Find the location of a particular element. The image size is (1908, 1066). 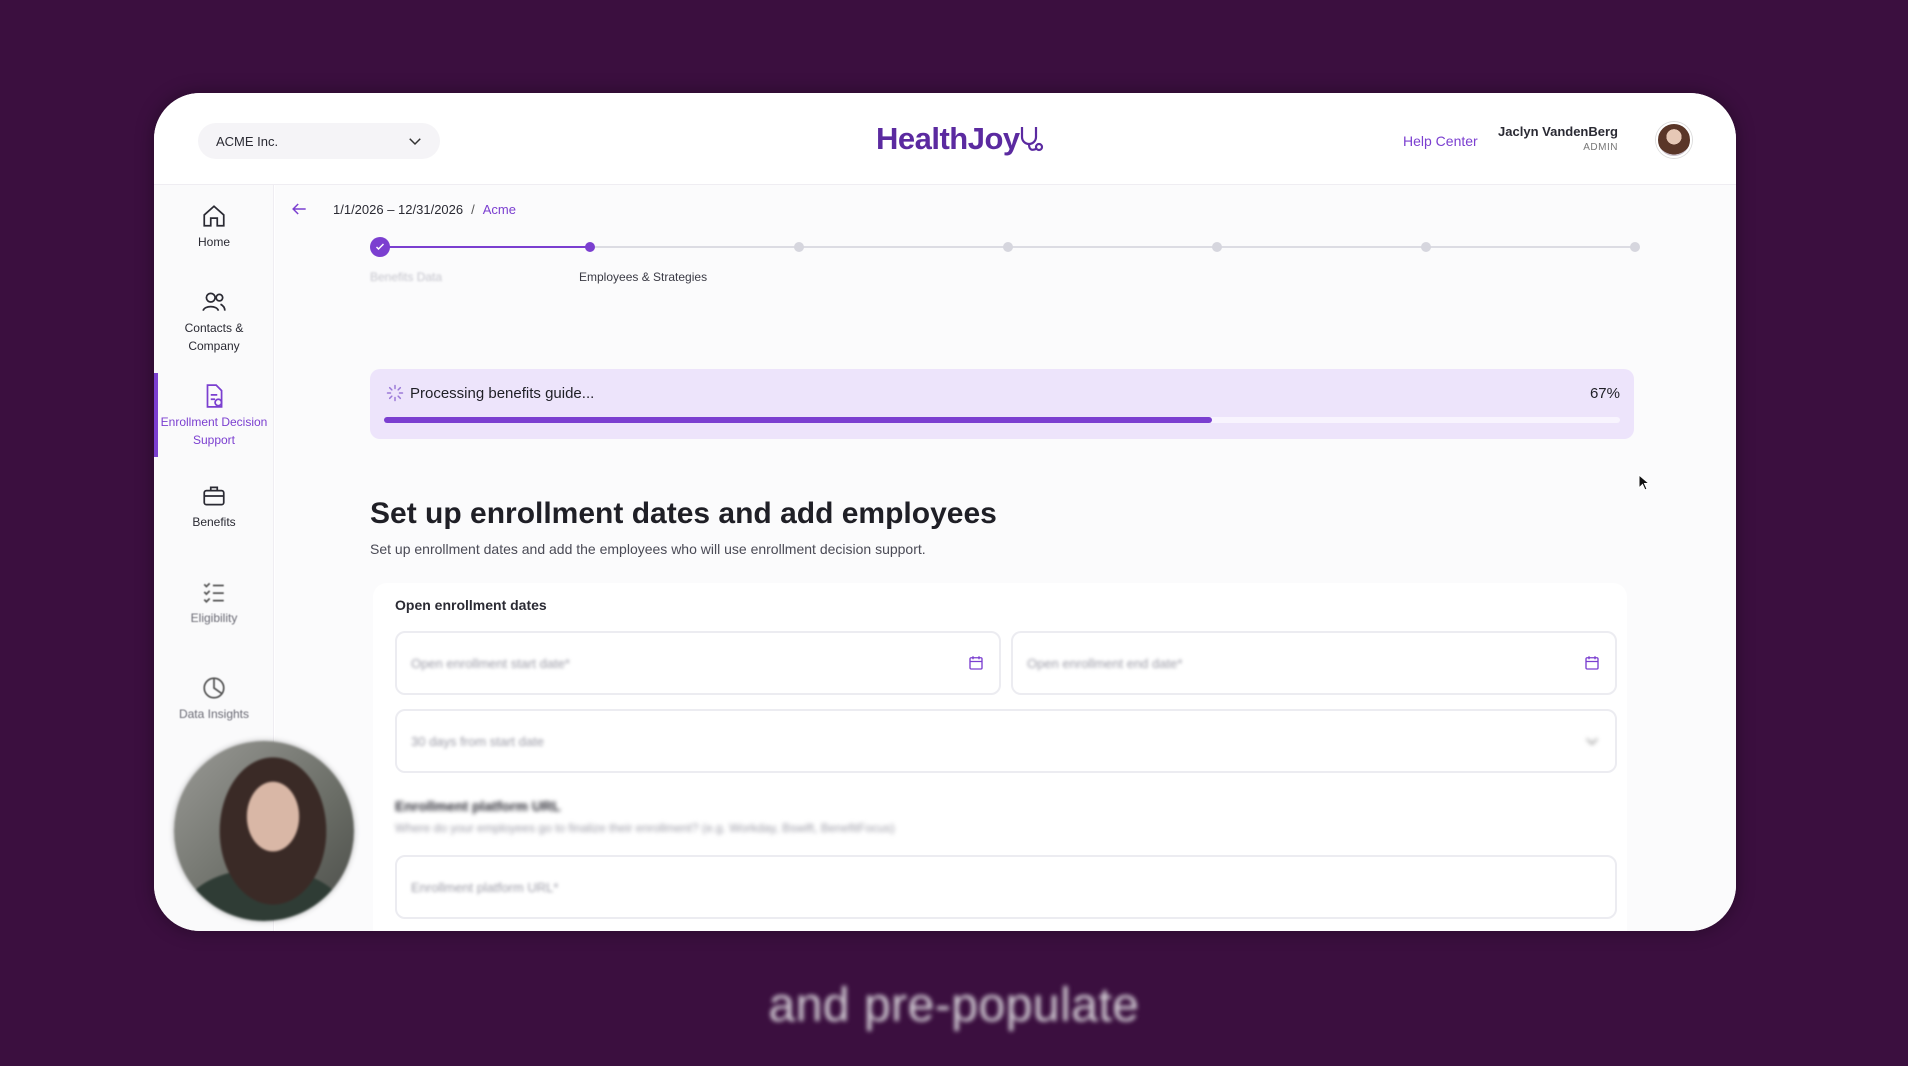

home-icon is located at coordinates (214, 216).